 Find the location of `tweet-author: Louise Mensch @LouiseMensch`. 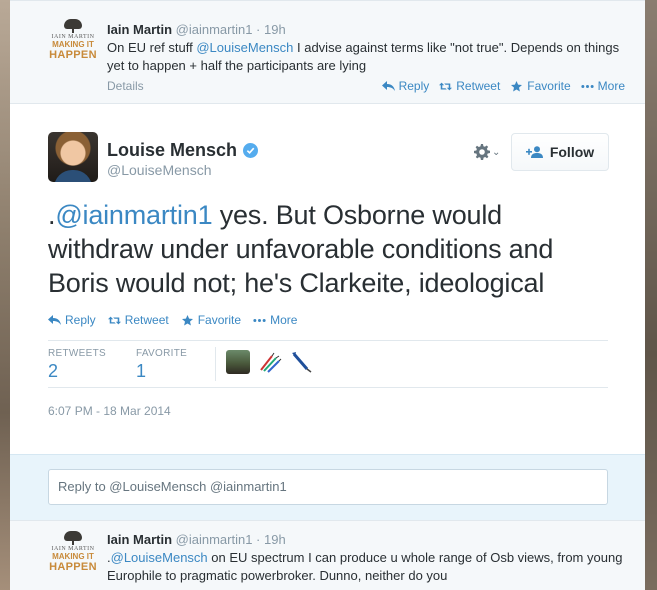

tweet-author: Louise Mensch @LouiseMensch is located at coordinates (183, 159).